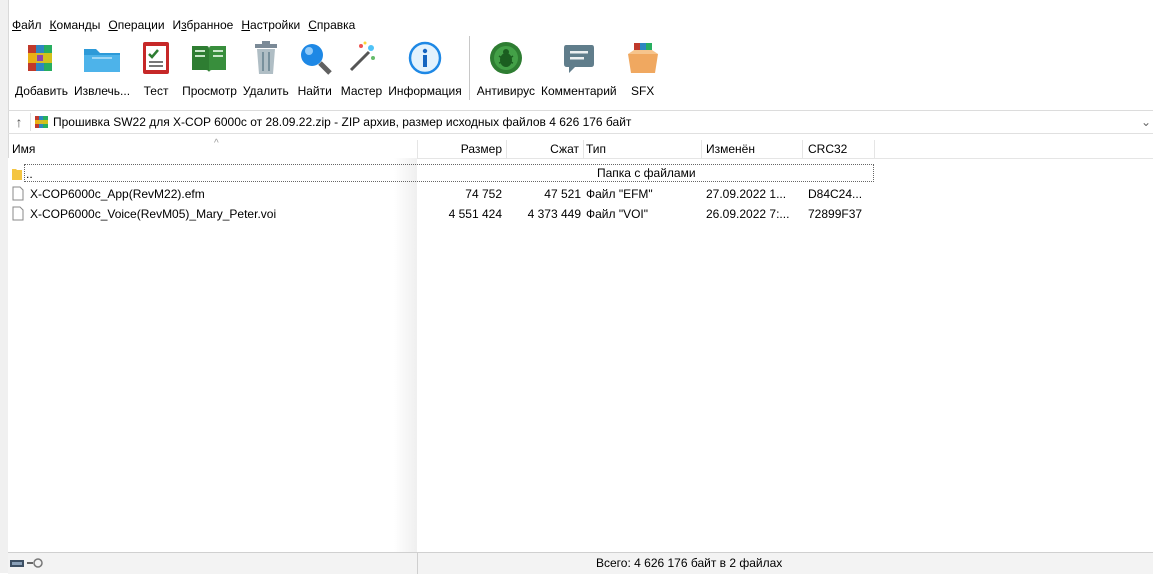  What do you see at coordinates (644, 149) in the screenshot?
I see `column-type: Тип` at bounding box center [644, 149].